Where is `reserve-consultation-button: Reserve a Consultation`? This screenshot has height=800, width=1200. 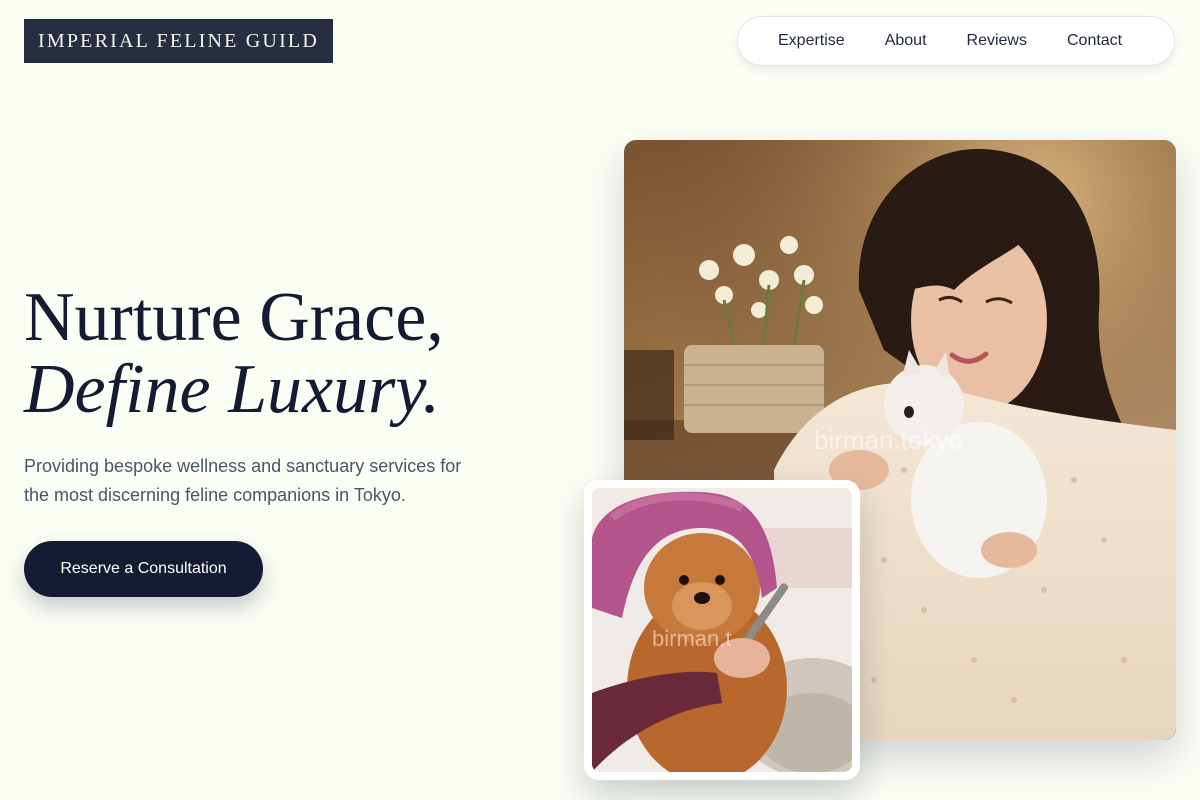 reserve-consultation-button: Reserve a Consultation is located at coordinates (143, 569).